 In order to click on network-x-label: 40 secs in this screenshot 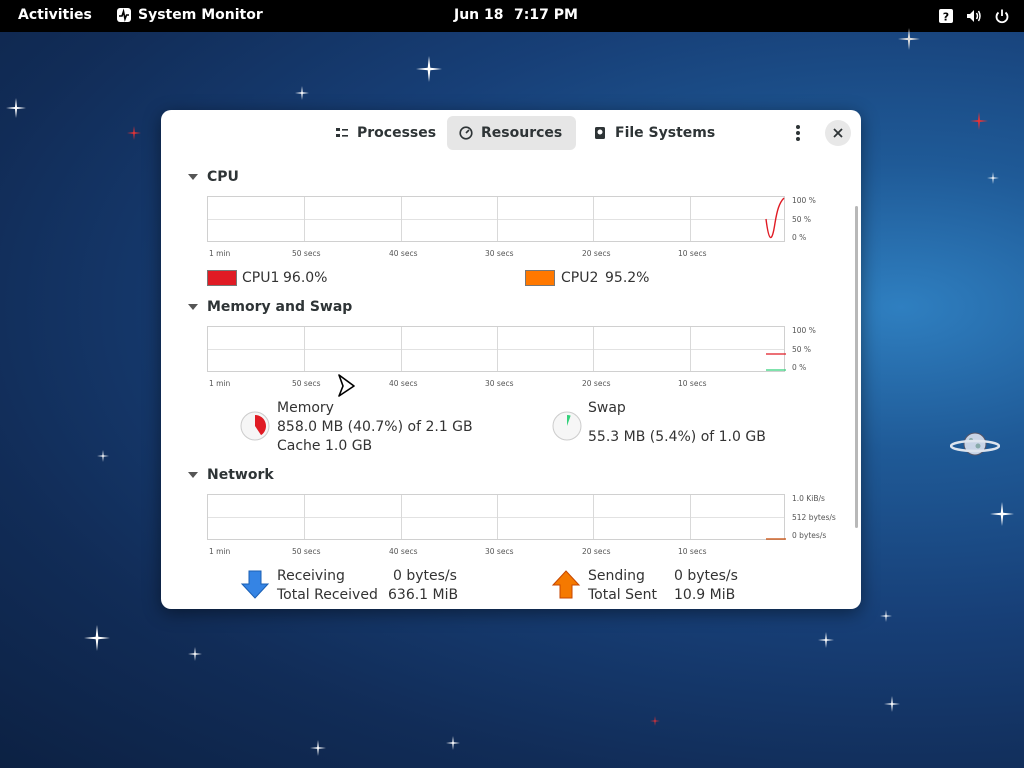, I will do `click(403, 551)`.